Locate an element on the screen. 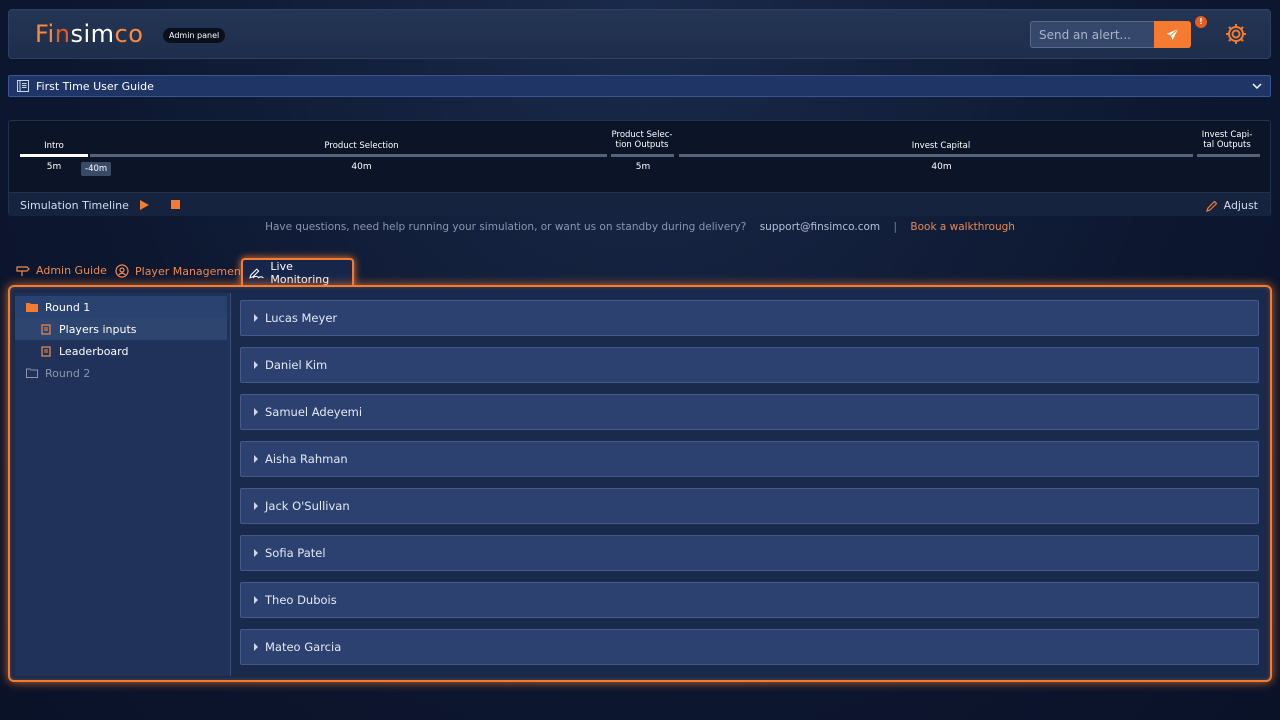  send-icon is located at coordinates (1172, 34).